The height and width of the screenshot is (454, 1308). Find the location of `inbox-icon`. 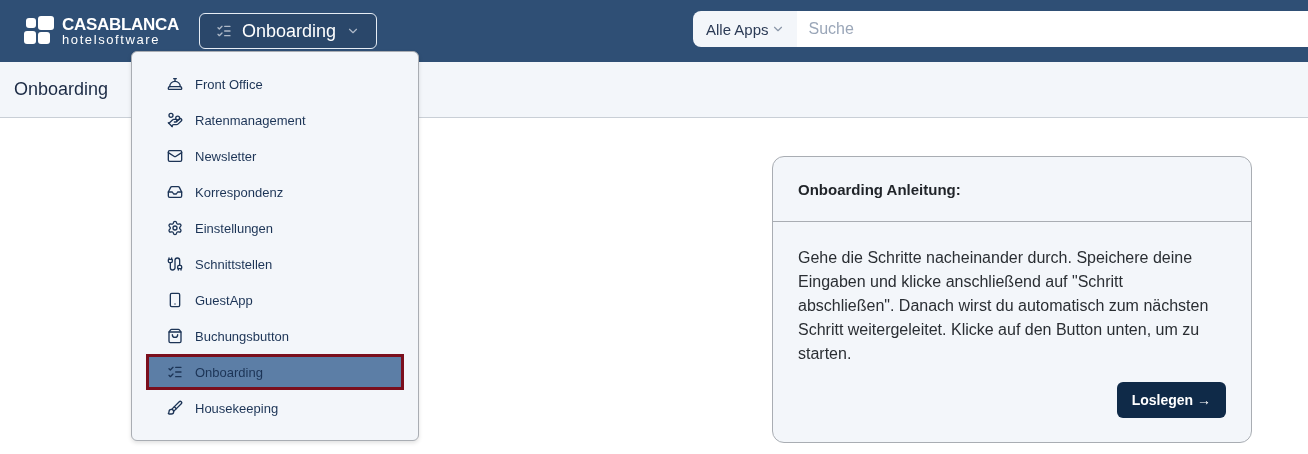

inbox-icon is located at coordinates (175, 192).